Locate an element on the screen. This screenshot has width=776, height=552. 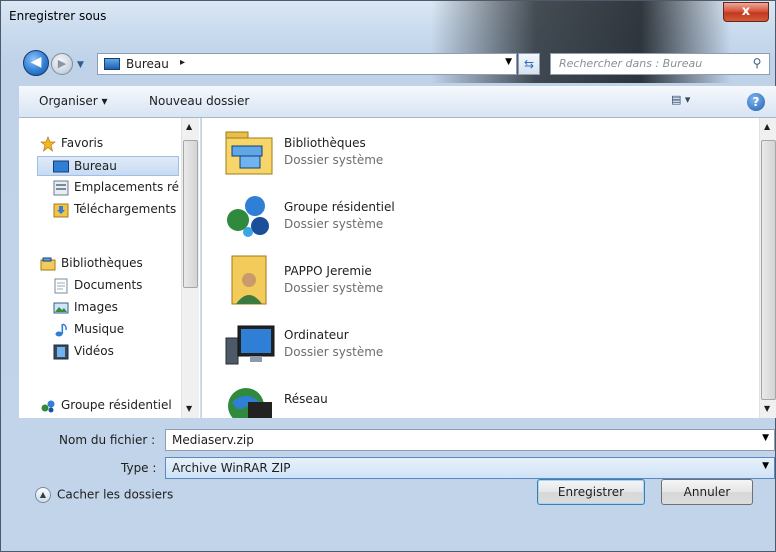
sidebar-item-label: Vidéos is located at coordinates (94, 351).